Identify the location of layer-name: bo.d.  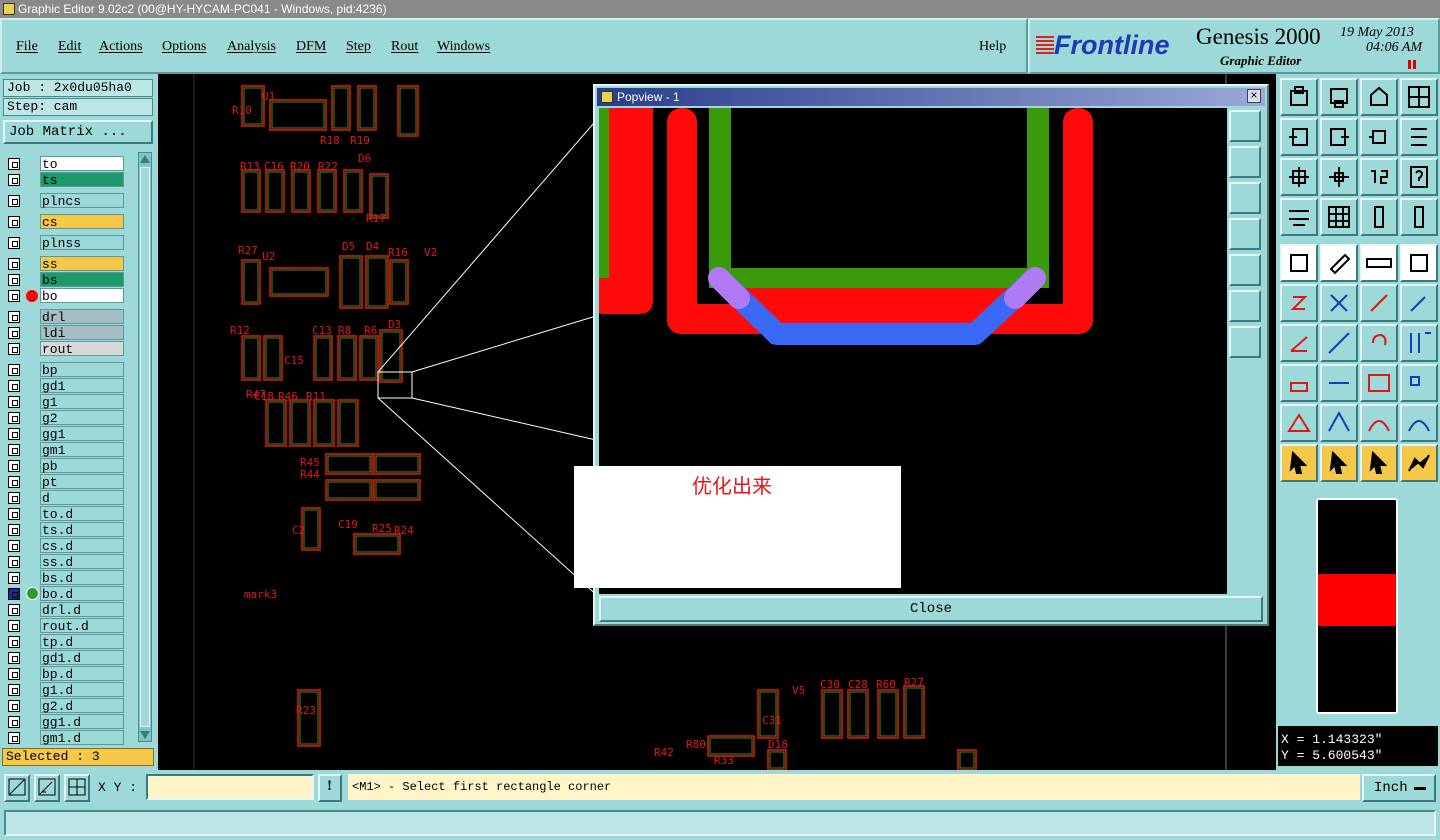
(82, 594).